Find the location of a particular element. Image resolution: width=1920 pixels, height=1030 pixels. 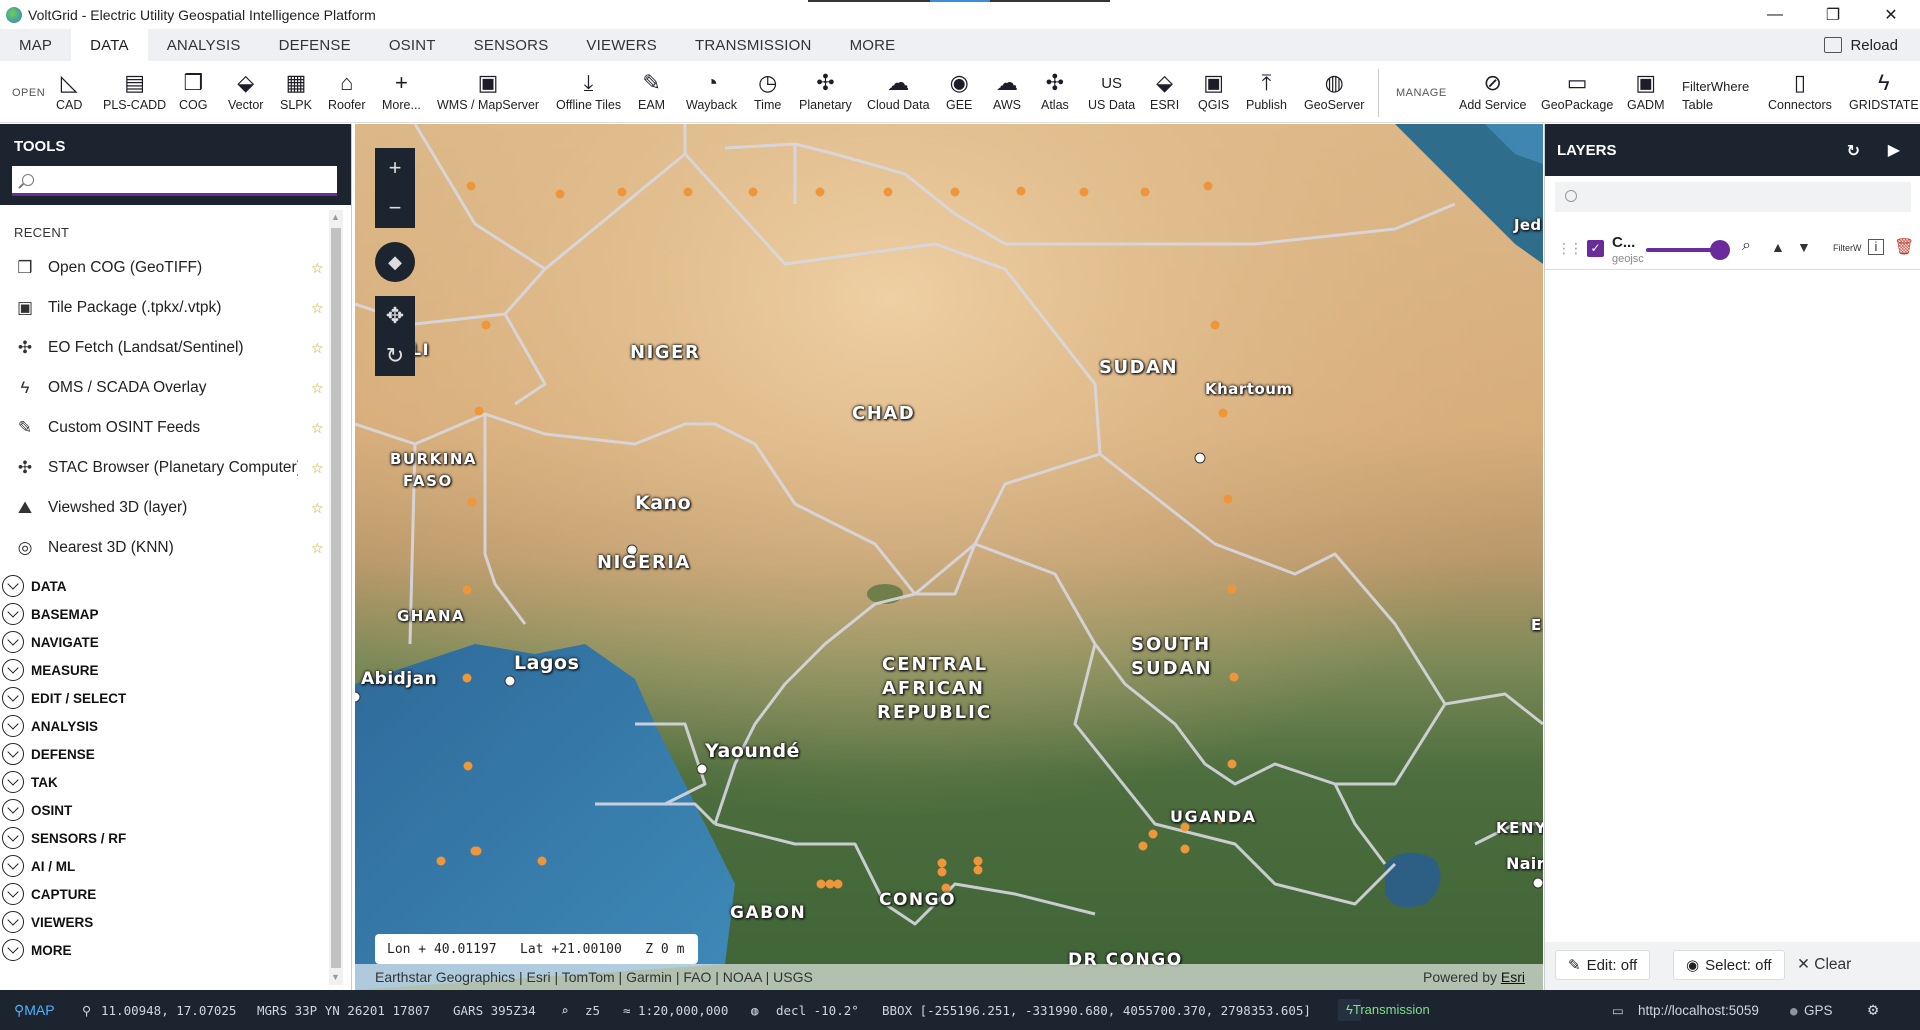

zoom-in-button: + is located at coordinates (395, 168).